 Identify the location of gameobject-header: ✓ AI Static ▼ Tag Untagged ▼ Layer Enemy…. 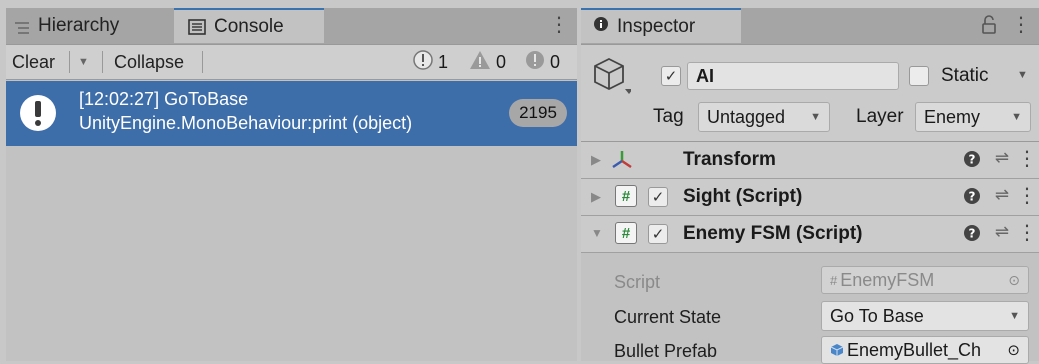
(810, 93).